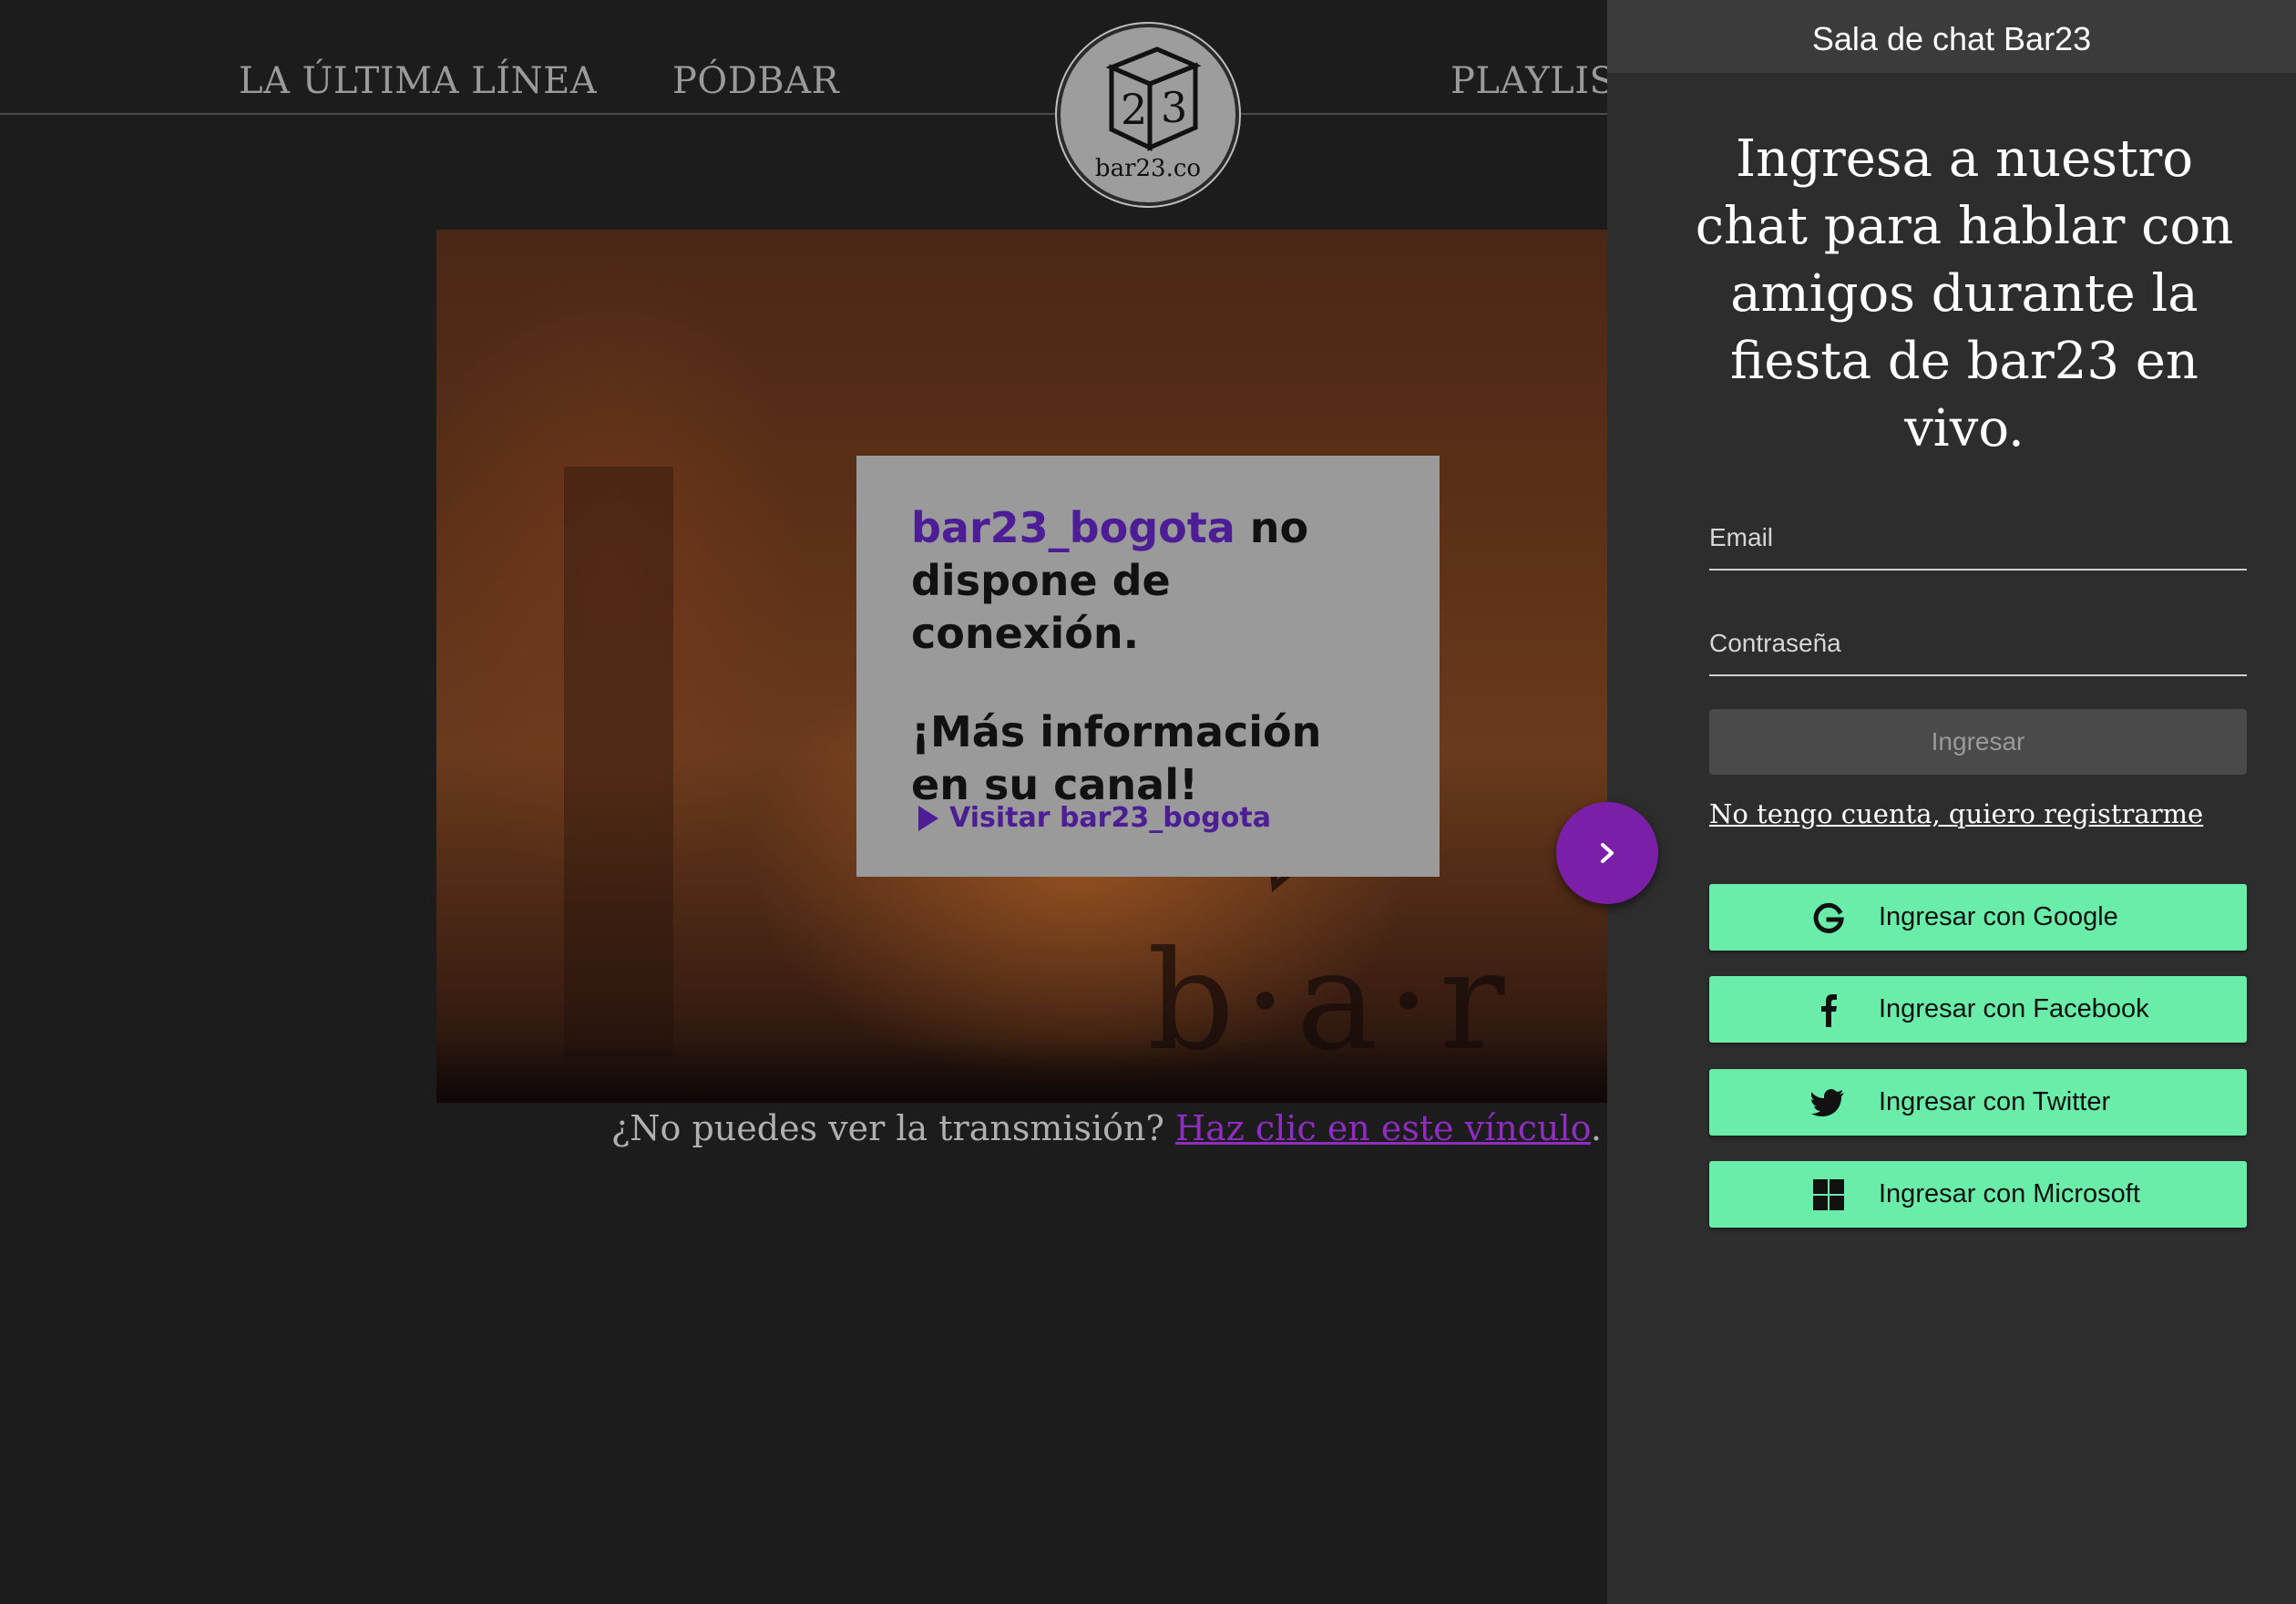 This screenshot has width=2296, height=1604. I want to click on visit-channel-label: Visitar bar23_bogota, so click(1110, 818).